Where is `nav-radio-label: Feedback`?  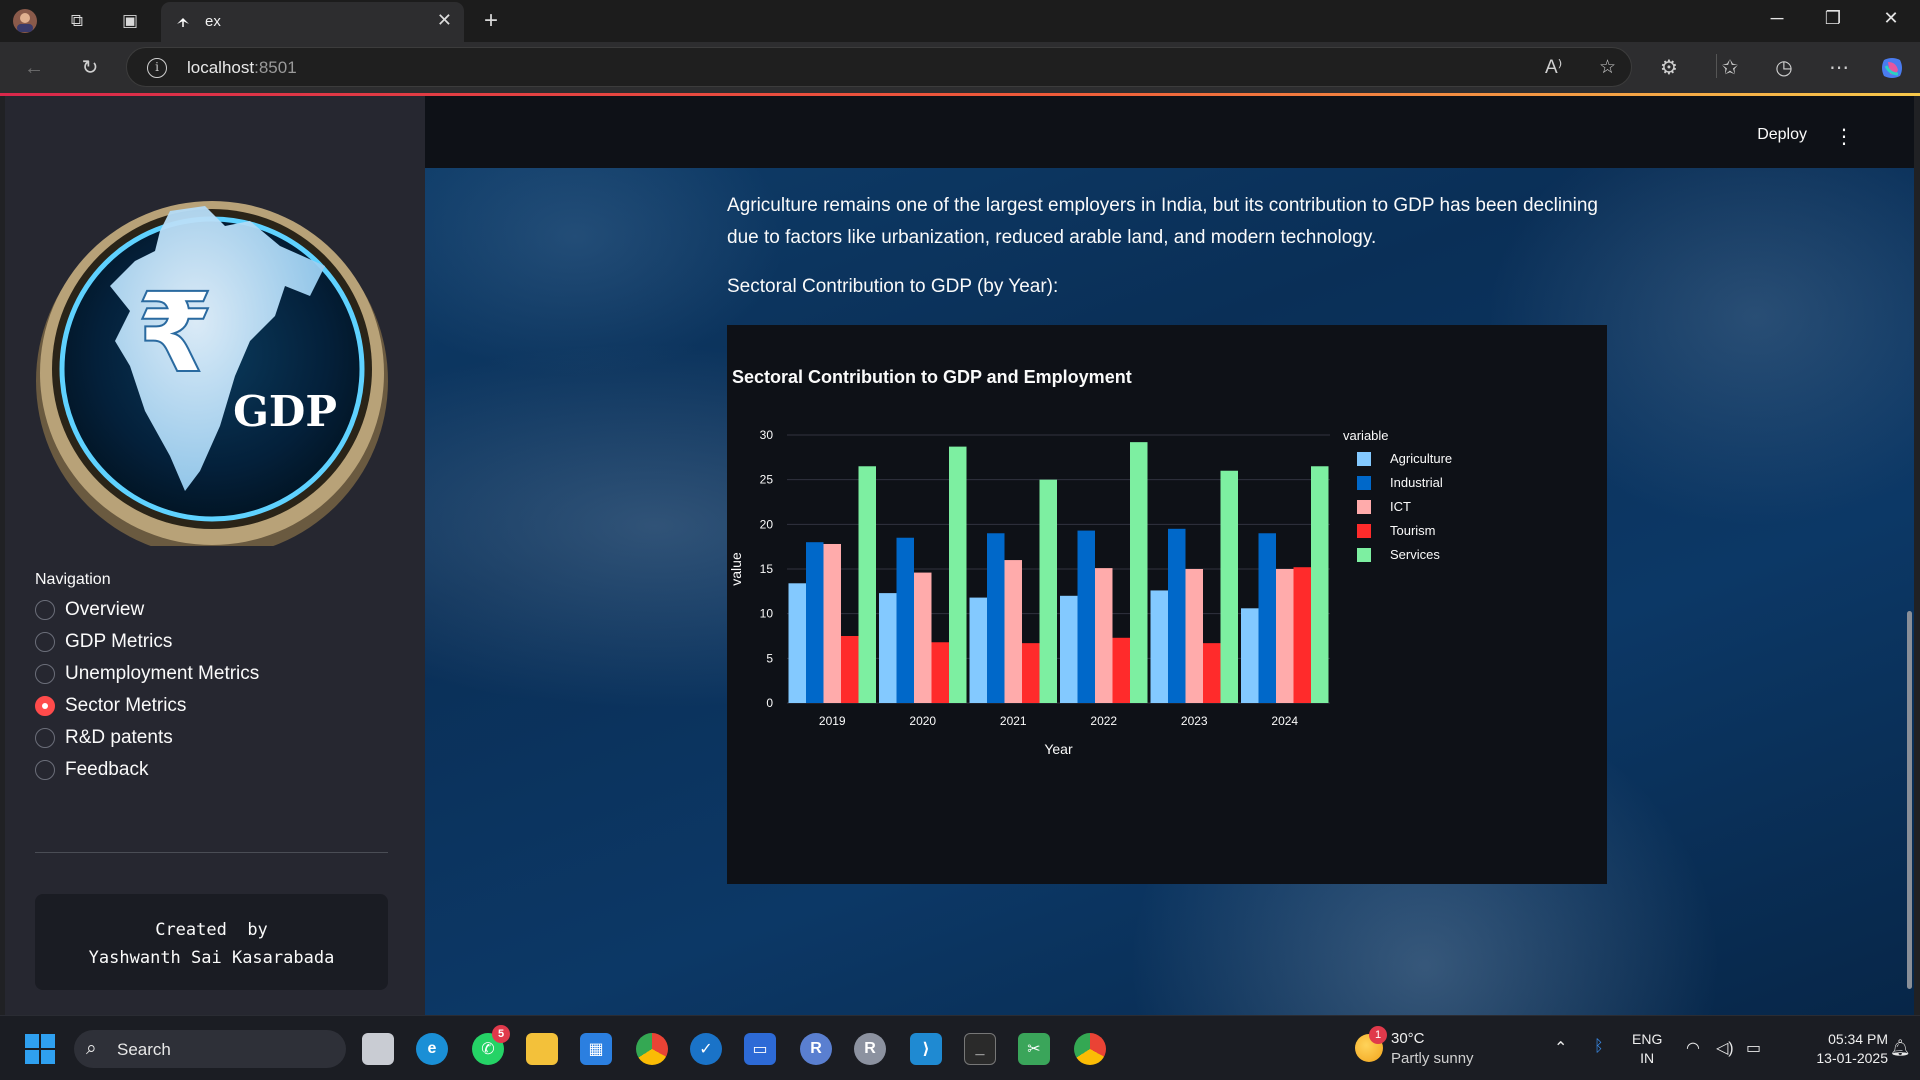
nav-radio-label: Feedback is located at coordinates (107, 769).